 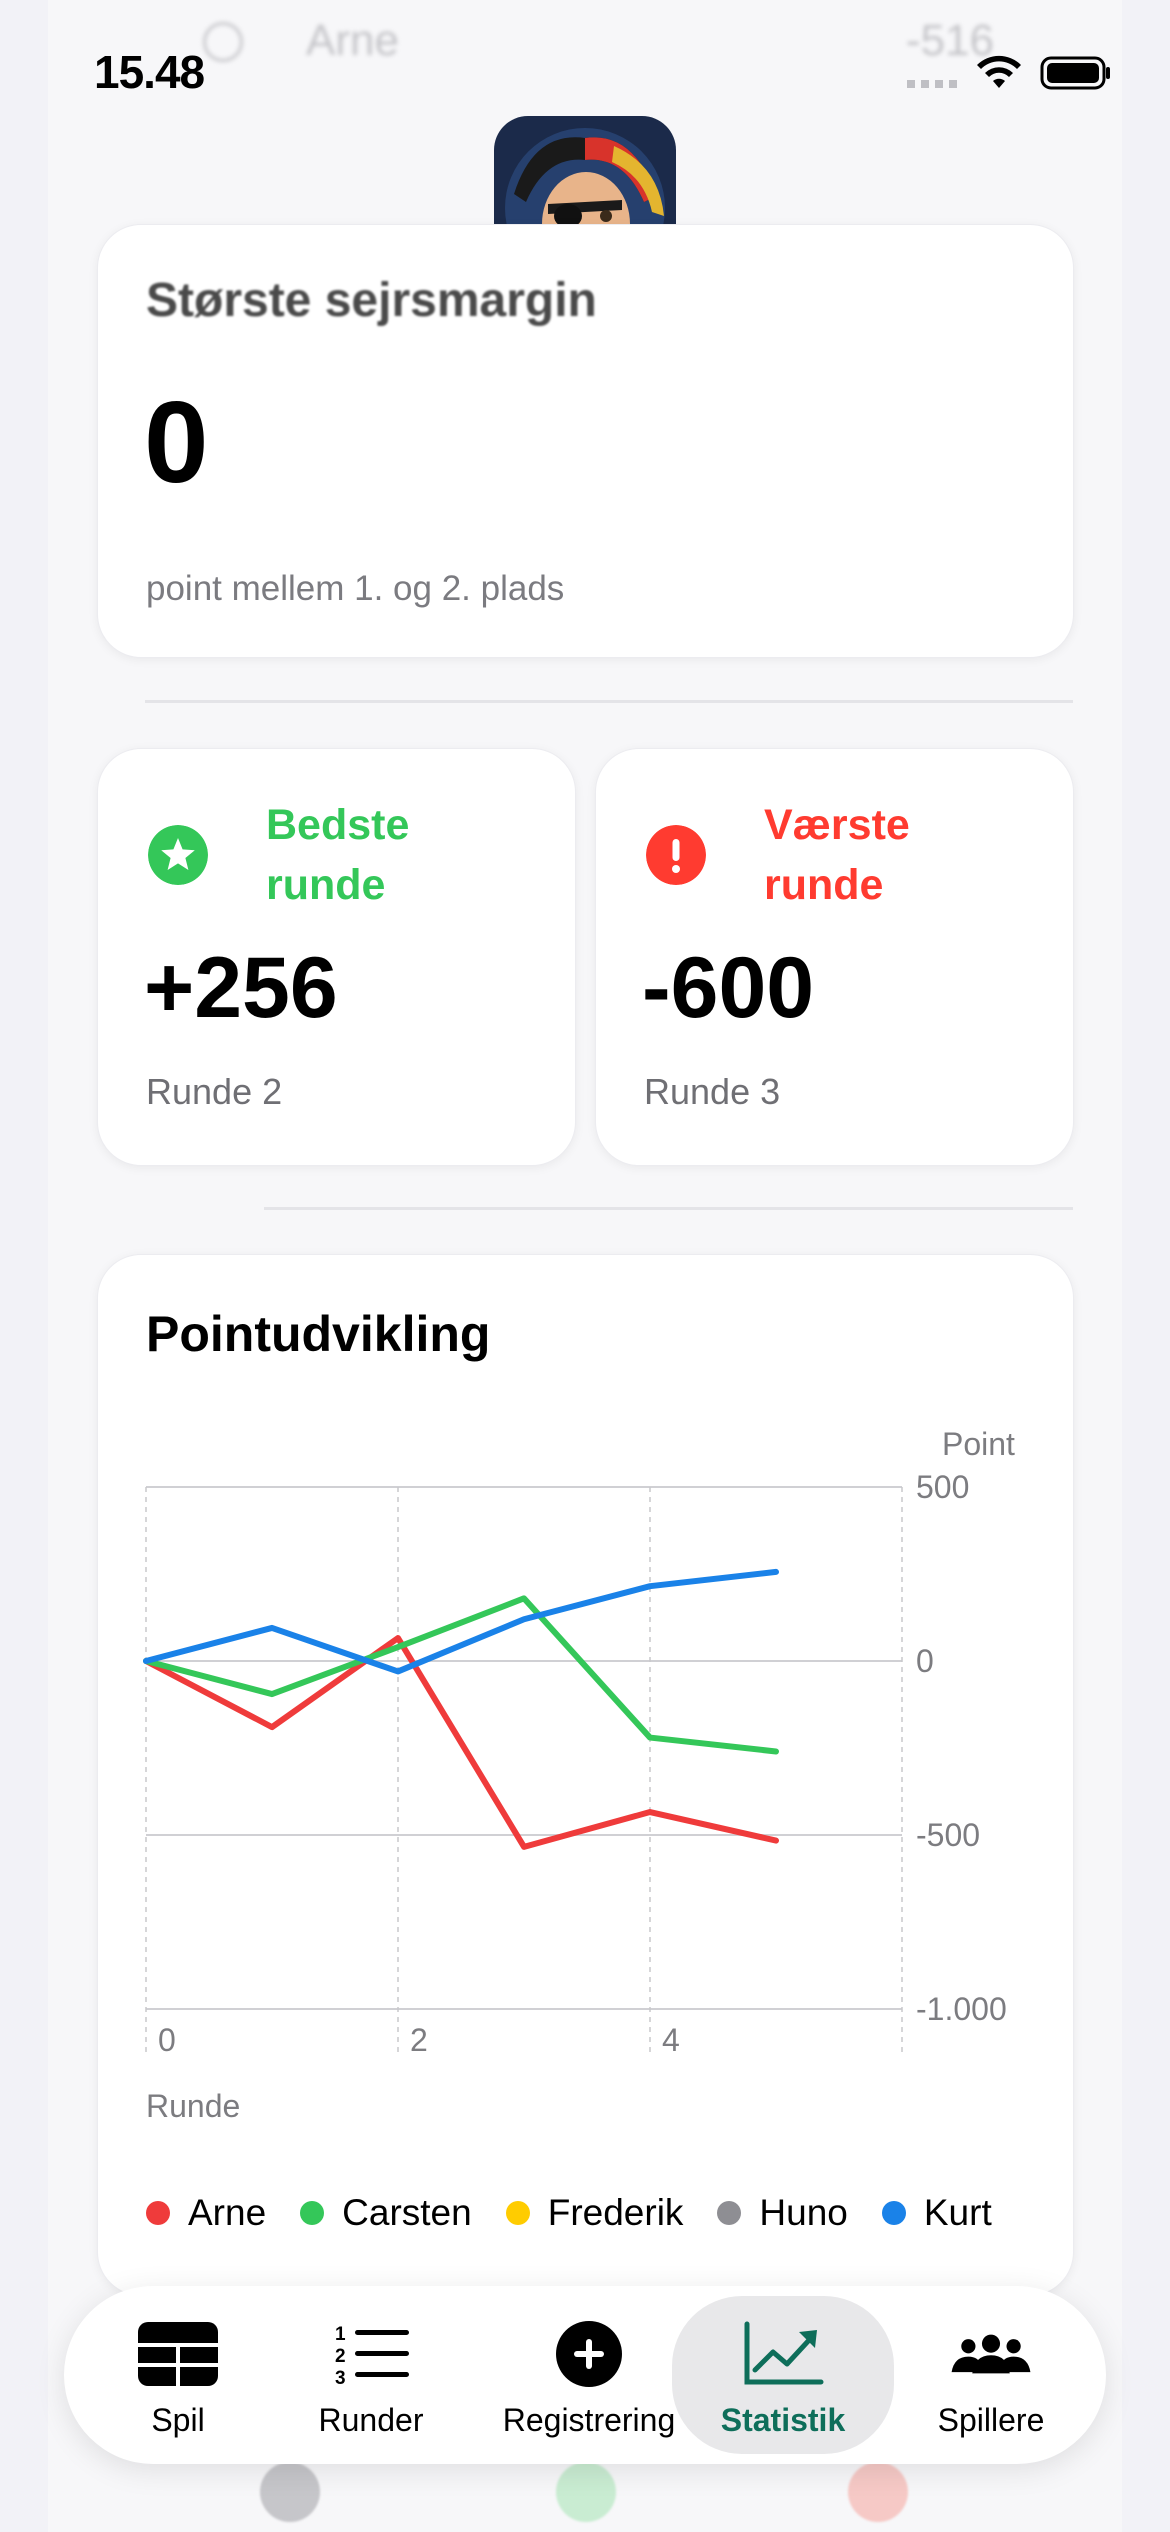 What do you see at coordinates (419, 2040) in the screenshot?
I see `x-tick-label: 2` at bounding box center [419, 2040].